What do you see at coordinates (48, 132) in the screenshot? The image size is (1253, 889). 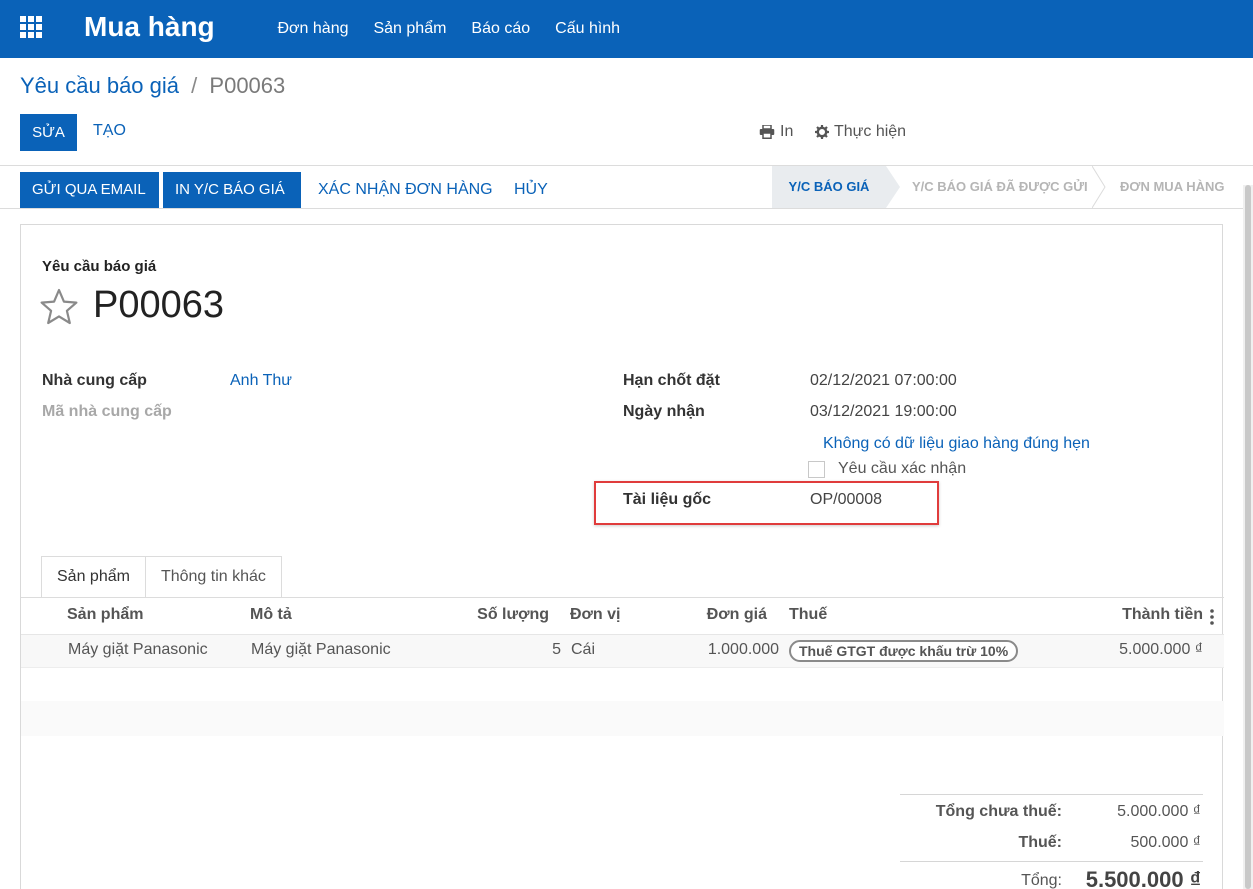 I see `edit-button: SỬA` at bounding box center [48, 132].